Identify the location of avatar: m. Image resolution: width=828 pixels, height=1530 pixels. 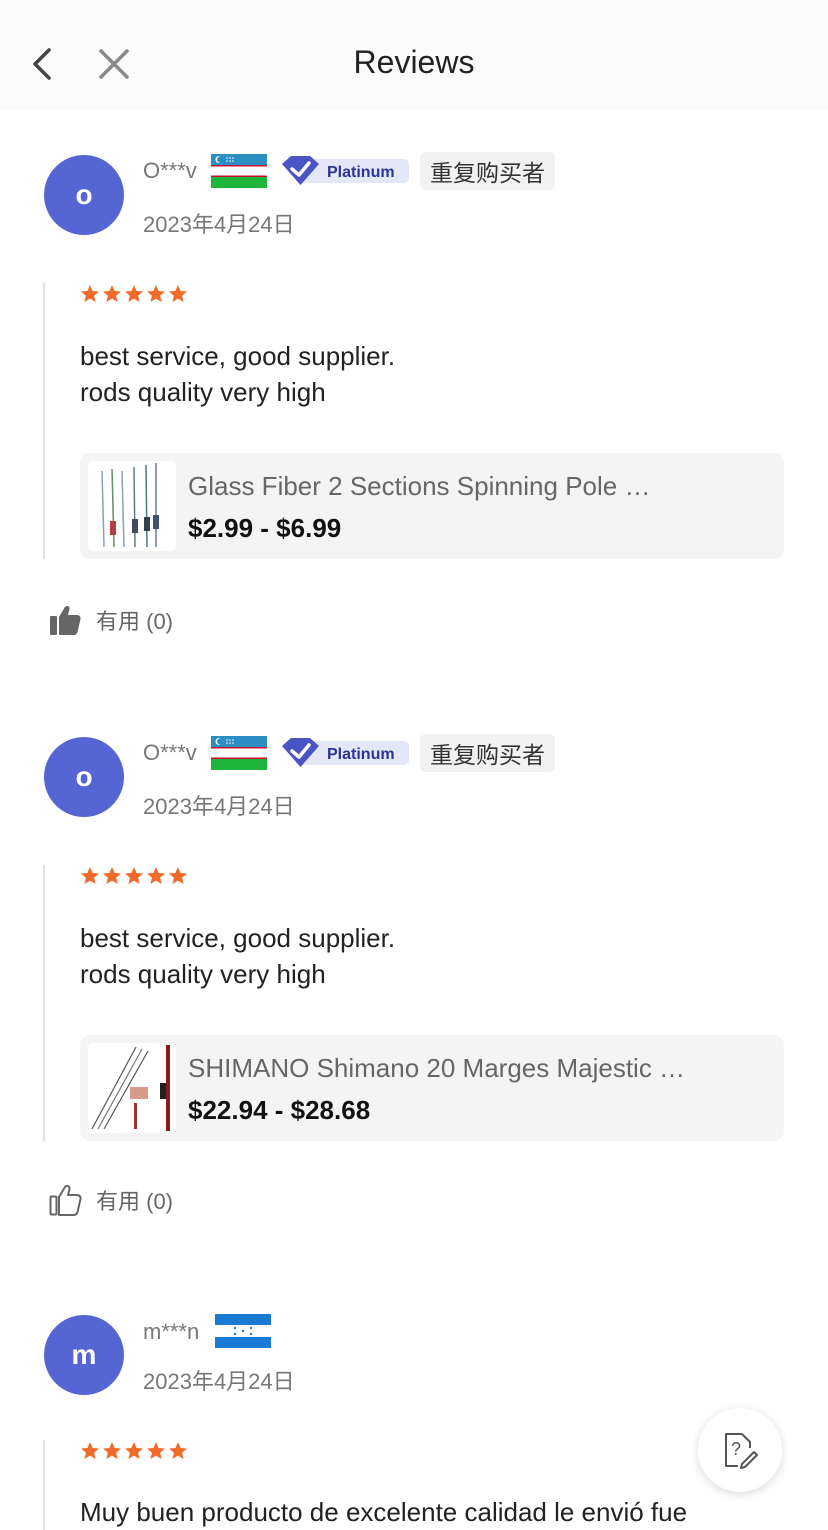
(84, 1355).